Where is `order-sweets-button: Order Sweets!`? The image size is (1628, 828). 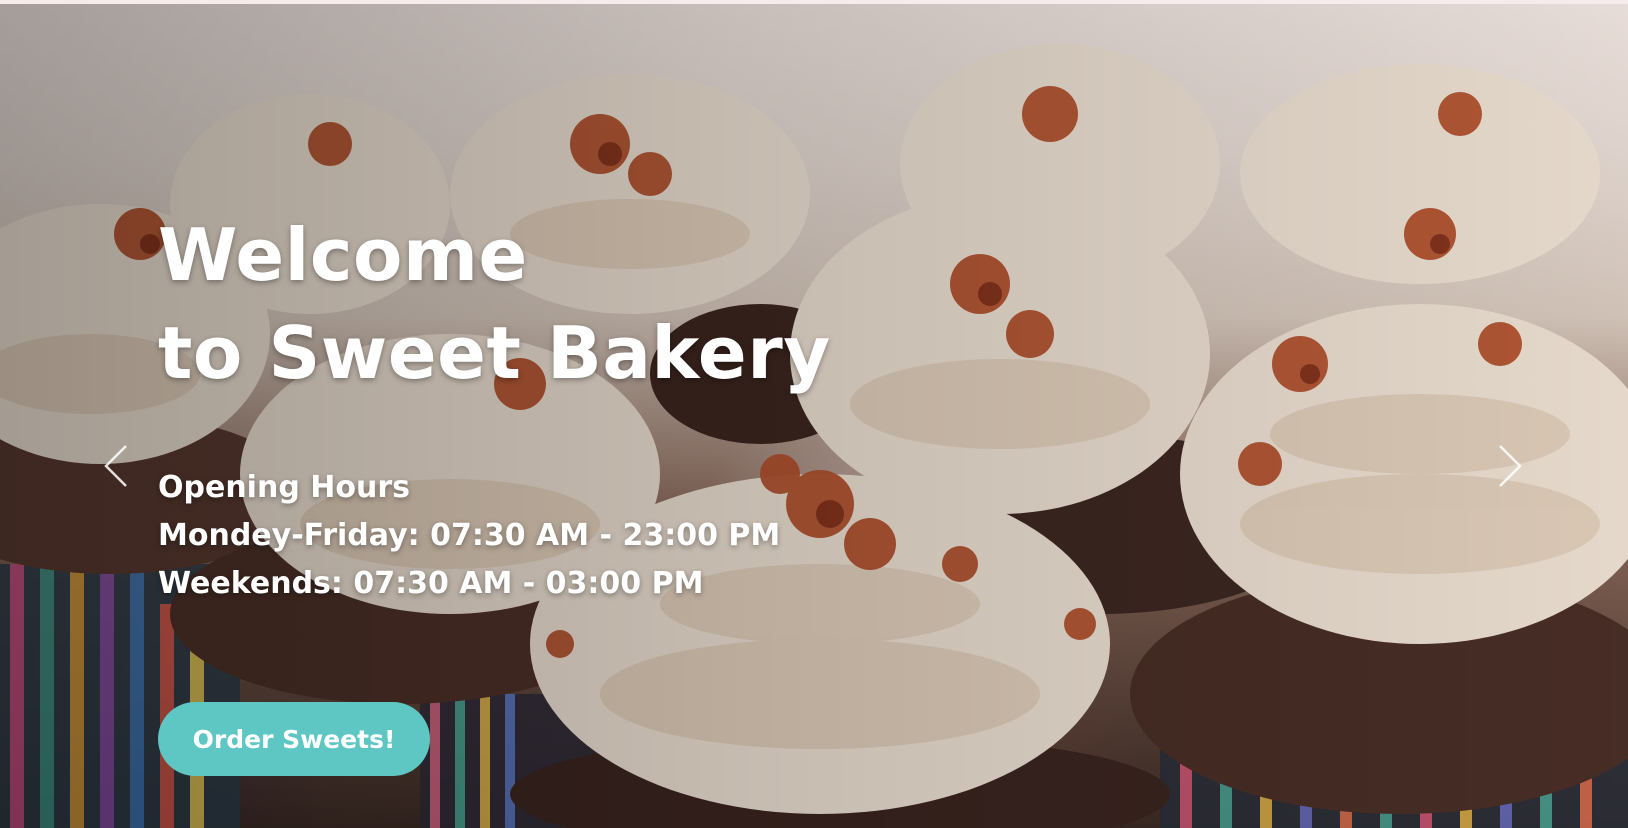
order-sweets-button: Order Sweets! is located at coordinates (294, 739).